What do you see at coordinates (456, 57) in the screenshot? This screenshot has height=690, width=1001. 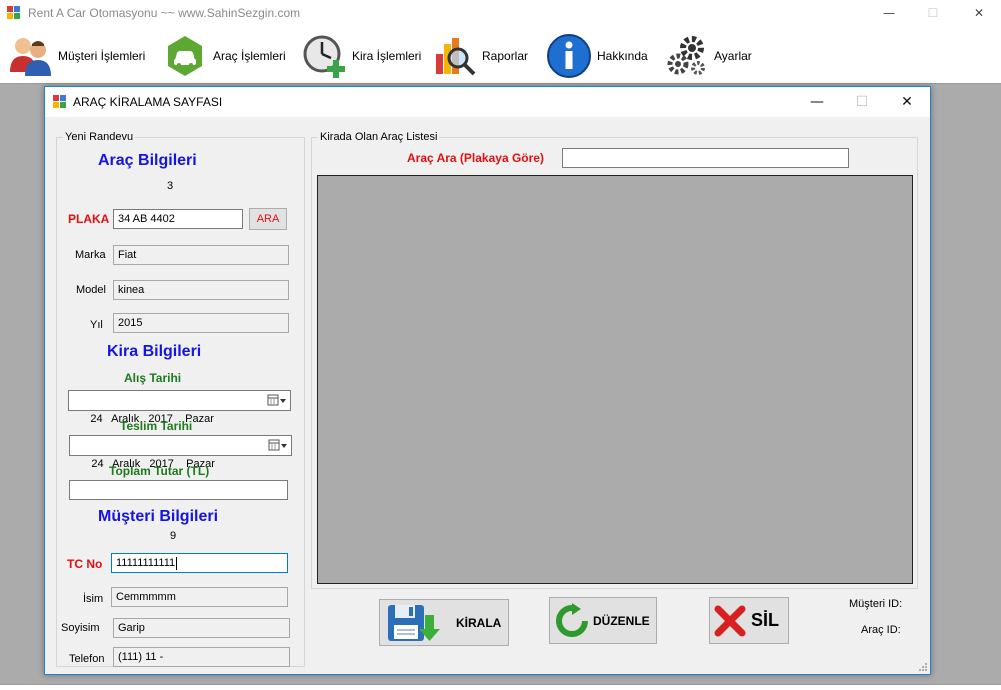 I see `report-magnifier-icon` at bounding box center [456, 57].